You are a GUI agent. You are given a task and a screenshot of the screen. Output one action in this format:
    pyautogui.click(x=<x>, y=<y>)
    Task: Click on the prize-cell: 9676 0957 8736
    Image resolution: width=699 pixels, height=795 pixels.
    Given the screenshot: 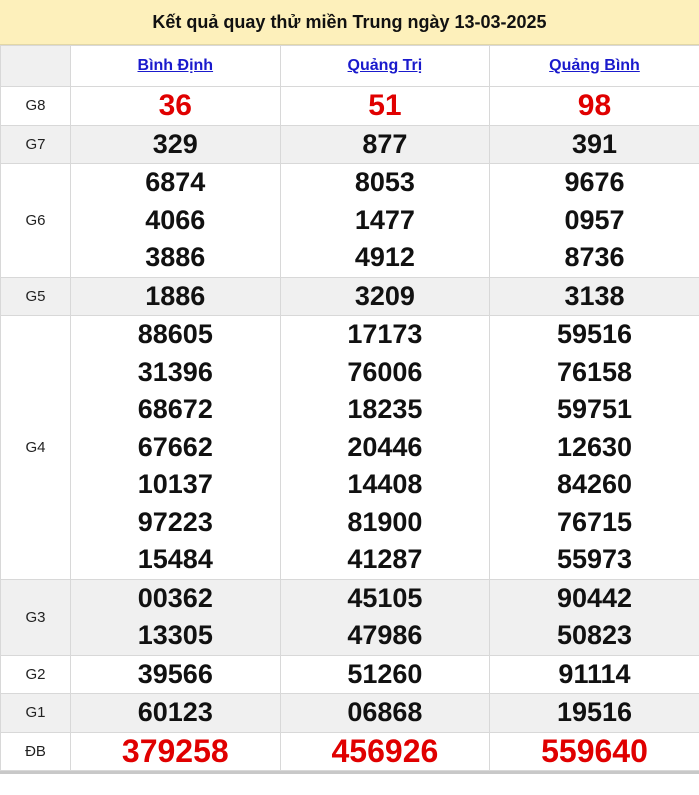 What is the action you would take?
    pyautogui.click(x=594, y=220)
    